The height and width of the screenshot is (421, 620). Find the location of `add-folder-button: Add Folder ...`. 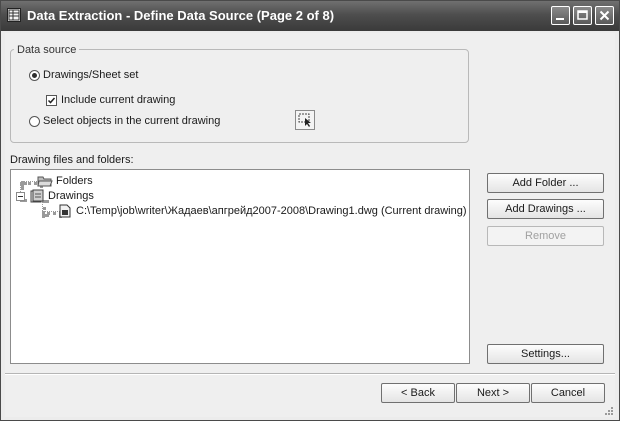

add-folder-button: Add Folder ... is located at coordinates (545, 183).